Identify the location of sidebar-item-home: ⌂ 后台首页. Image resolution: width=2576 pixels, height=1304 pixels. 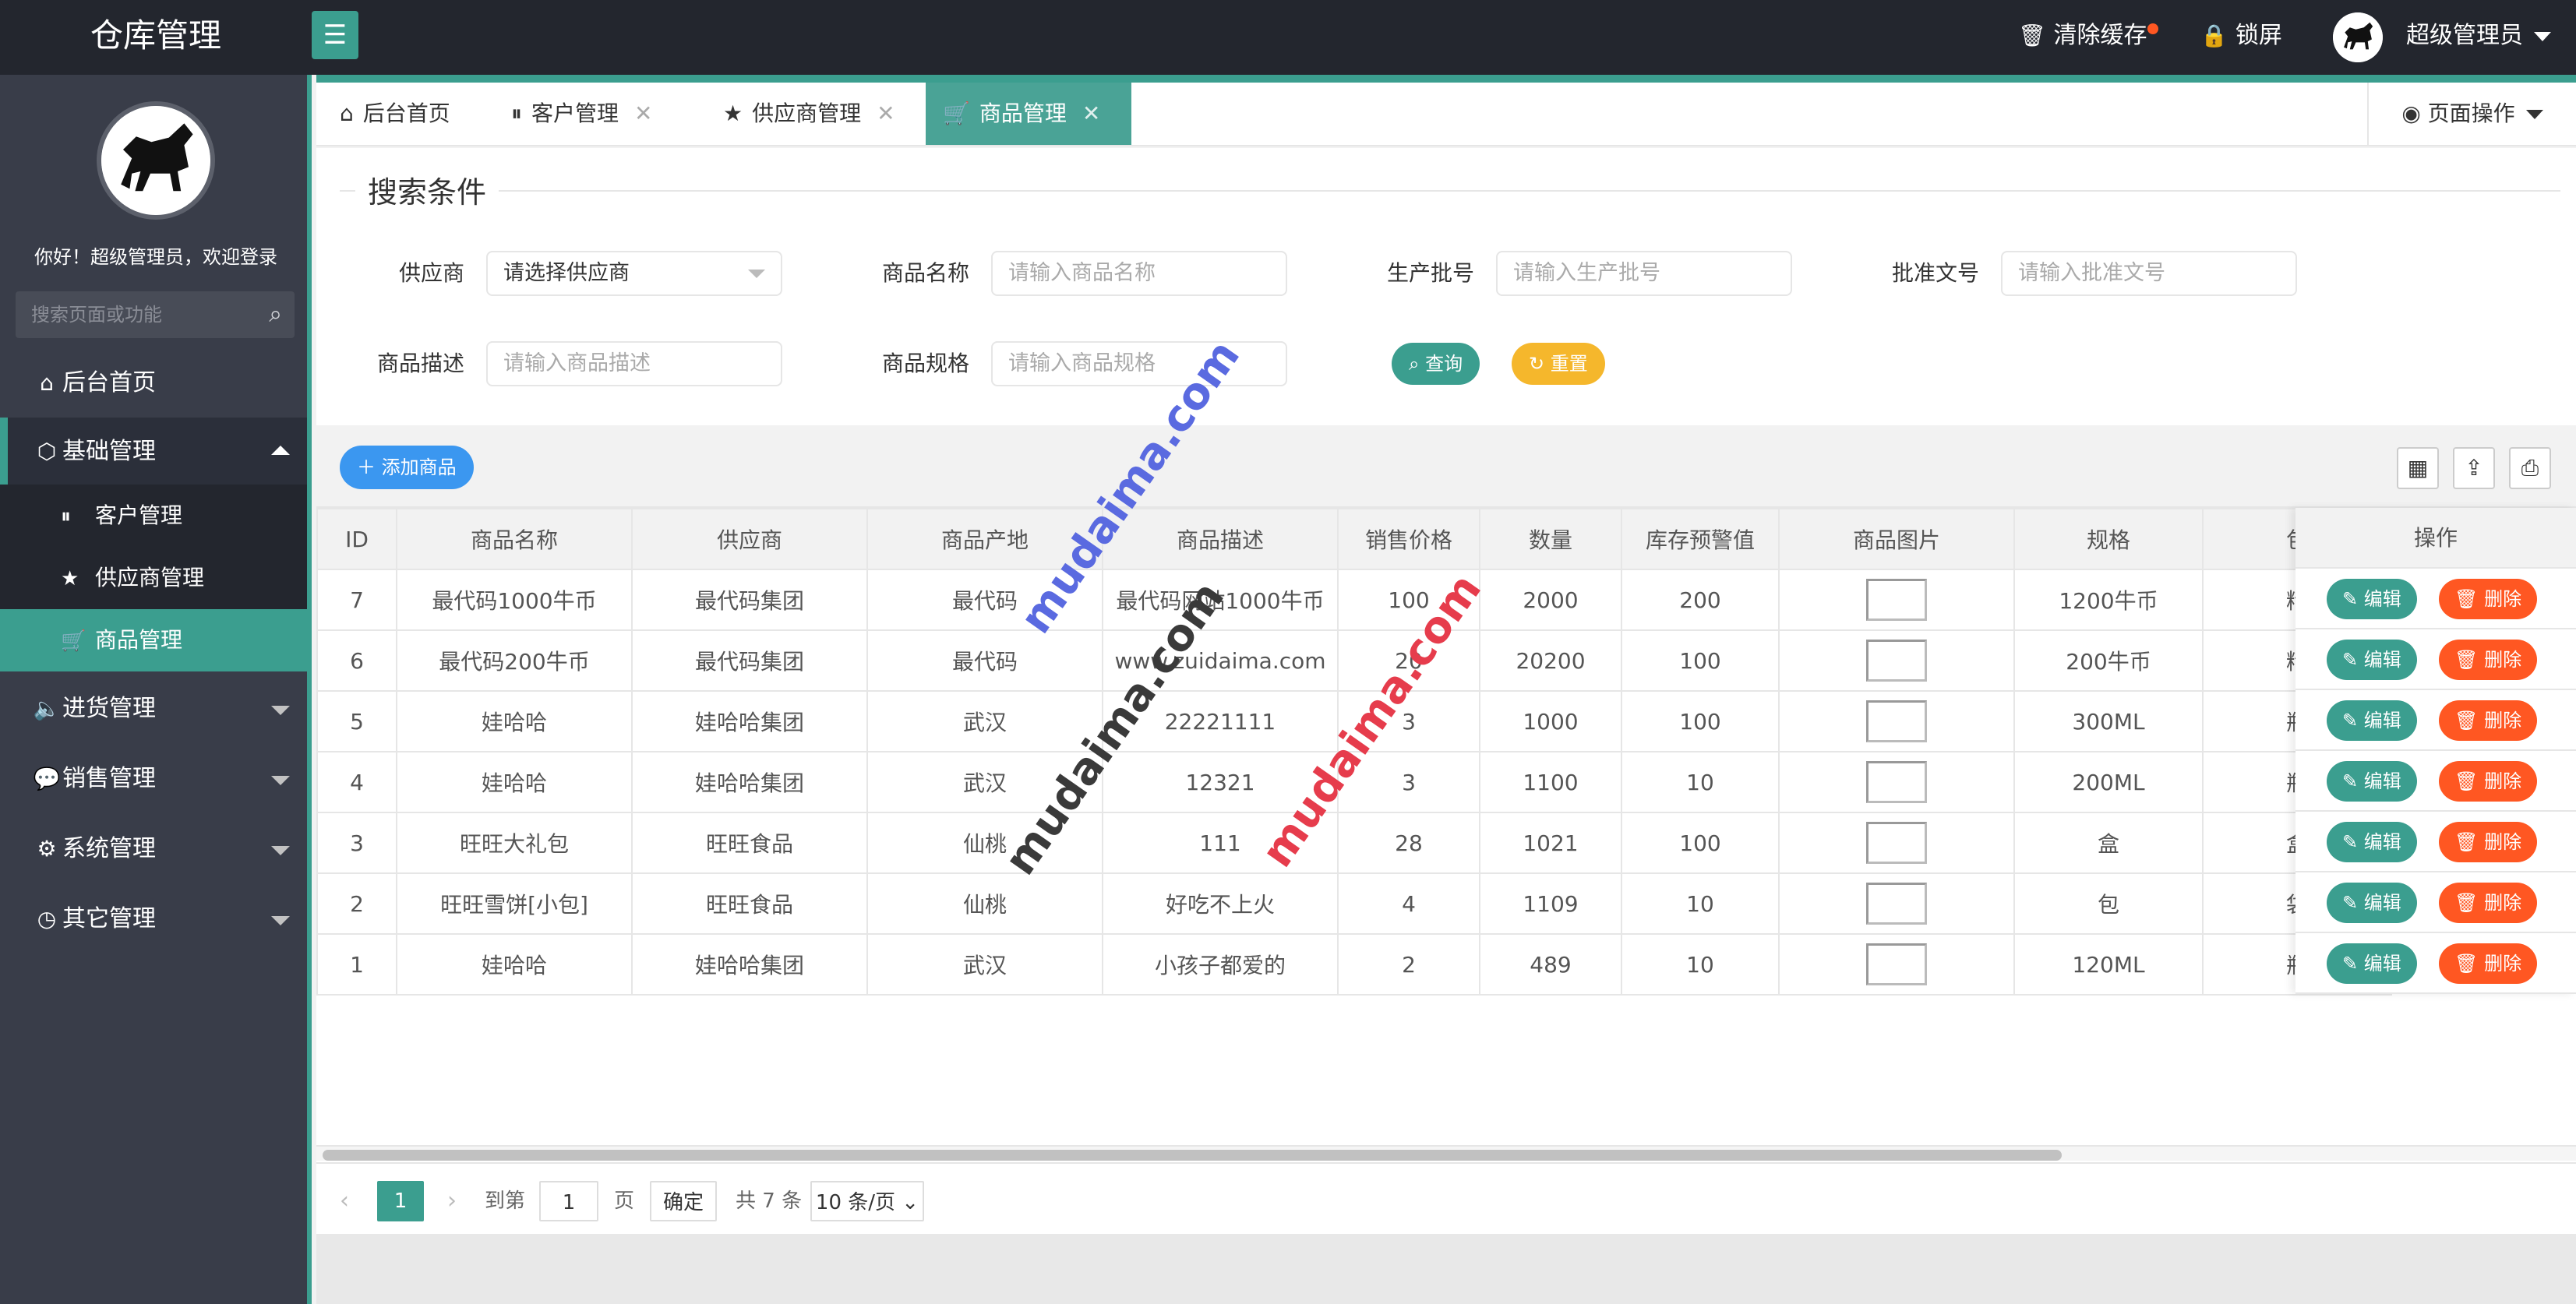
(153, 383).